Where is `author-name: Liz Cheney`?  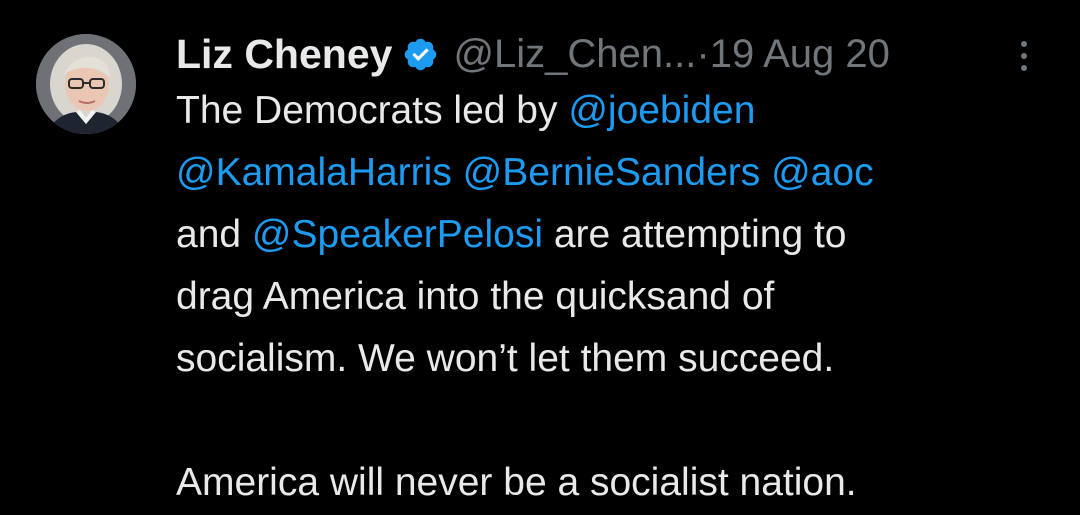 author-name: Liz Cheney is located at coordinates (284, 54).